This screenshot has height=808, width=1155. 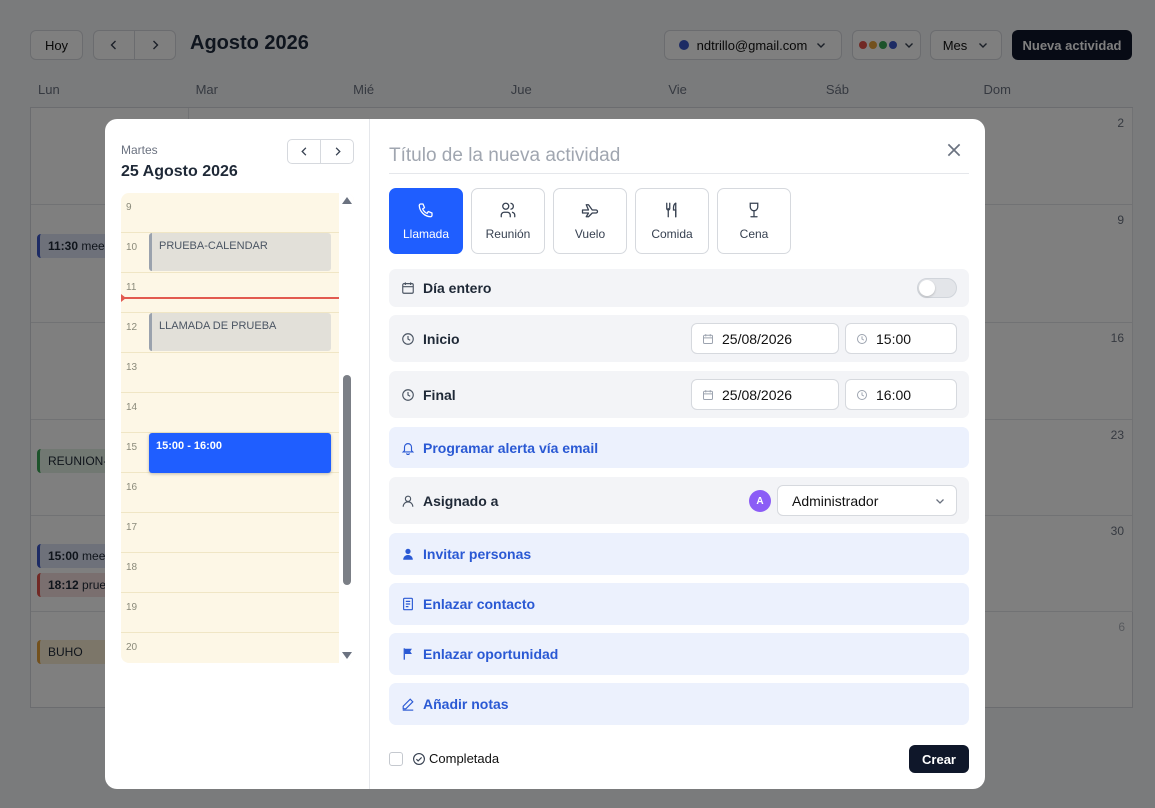 What do you see at coordinates (132, 647) in the screenshot?
I see `hour-label: 20` at bounding box center [132, 647].